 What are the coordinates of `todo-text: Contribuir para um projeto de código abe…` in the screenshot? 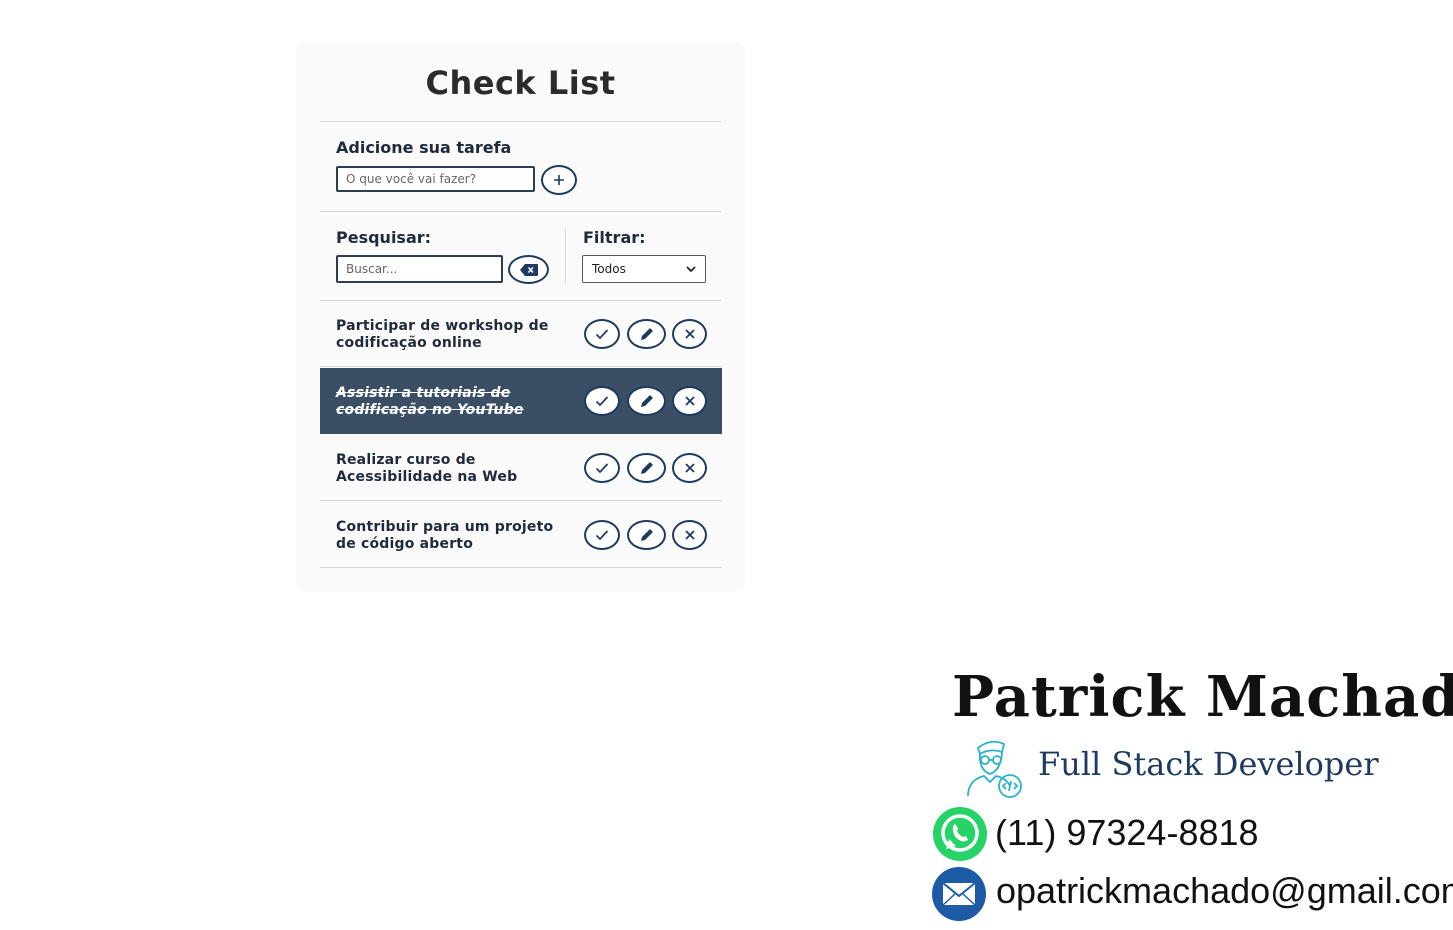 It's located at (445, 535).